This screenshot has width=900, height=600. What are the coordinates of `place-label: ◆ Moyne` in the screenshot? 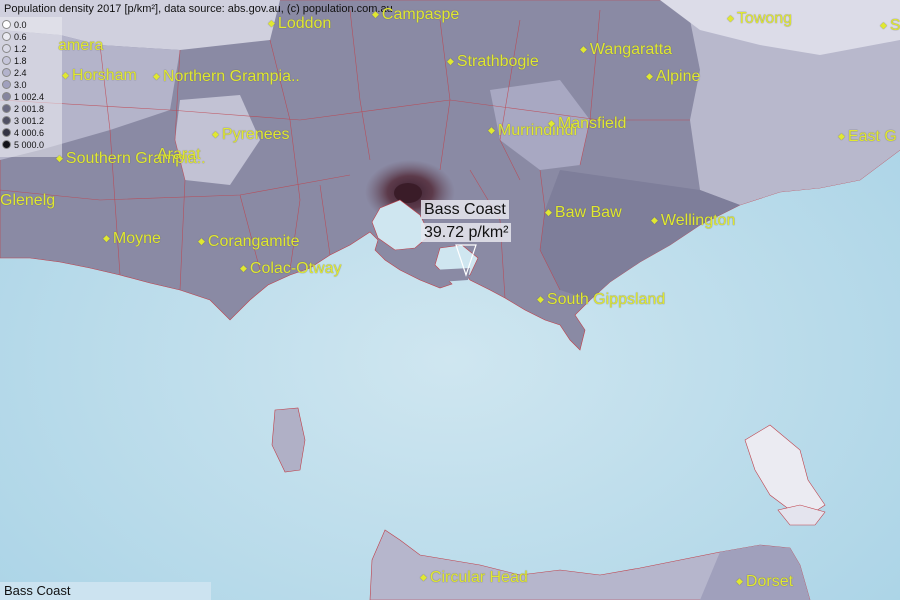 It's located at (132, 238).